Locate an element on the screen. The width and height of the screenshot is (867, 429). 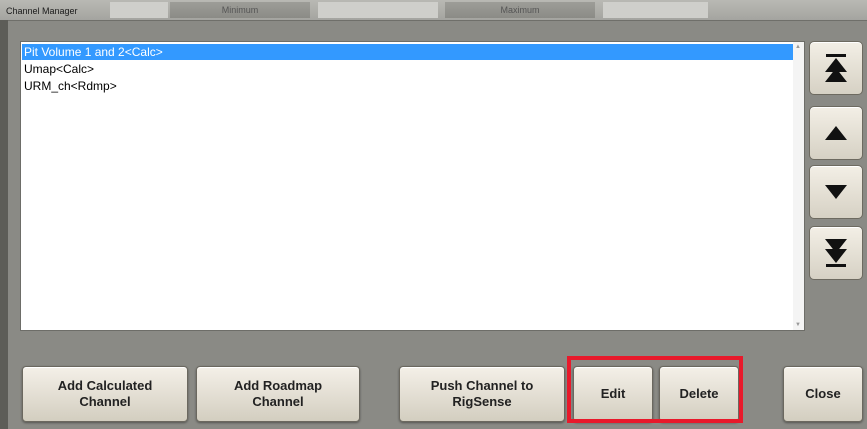
down-arrow-icon is located at coordinates (836, 192).